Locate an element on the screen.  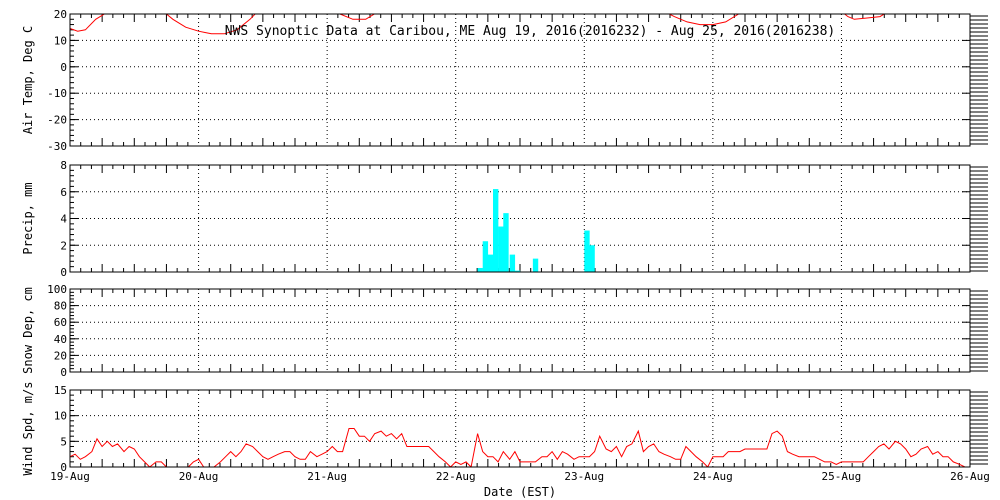
precip-ytick-label: 6 is located at coordinates (63, 192).